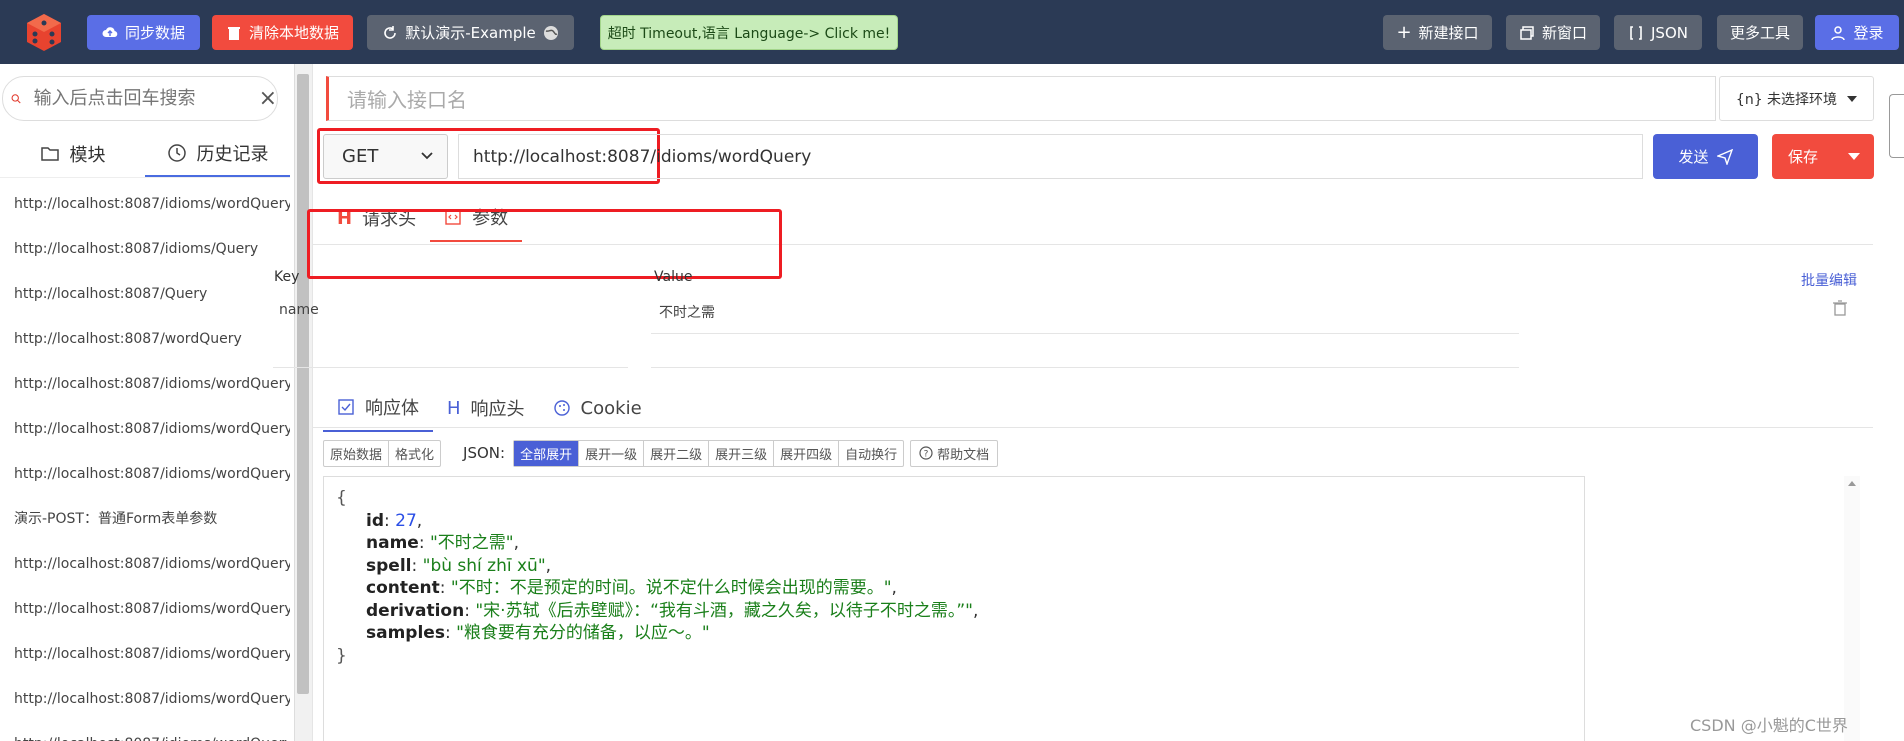 The height and width of the screenshot is (741, 1904). I want to click on json-field: content: "不时：不是预定的时间。说不定什么时候会出现的需要。",, so click(631, 588).